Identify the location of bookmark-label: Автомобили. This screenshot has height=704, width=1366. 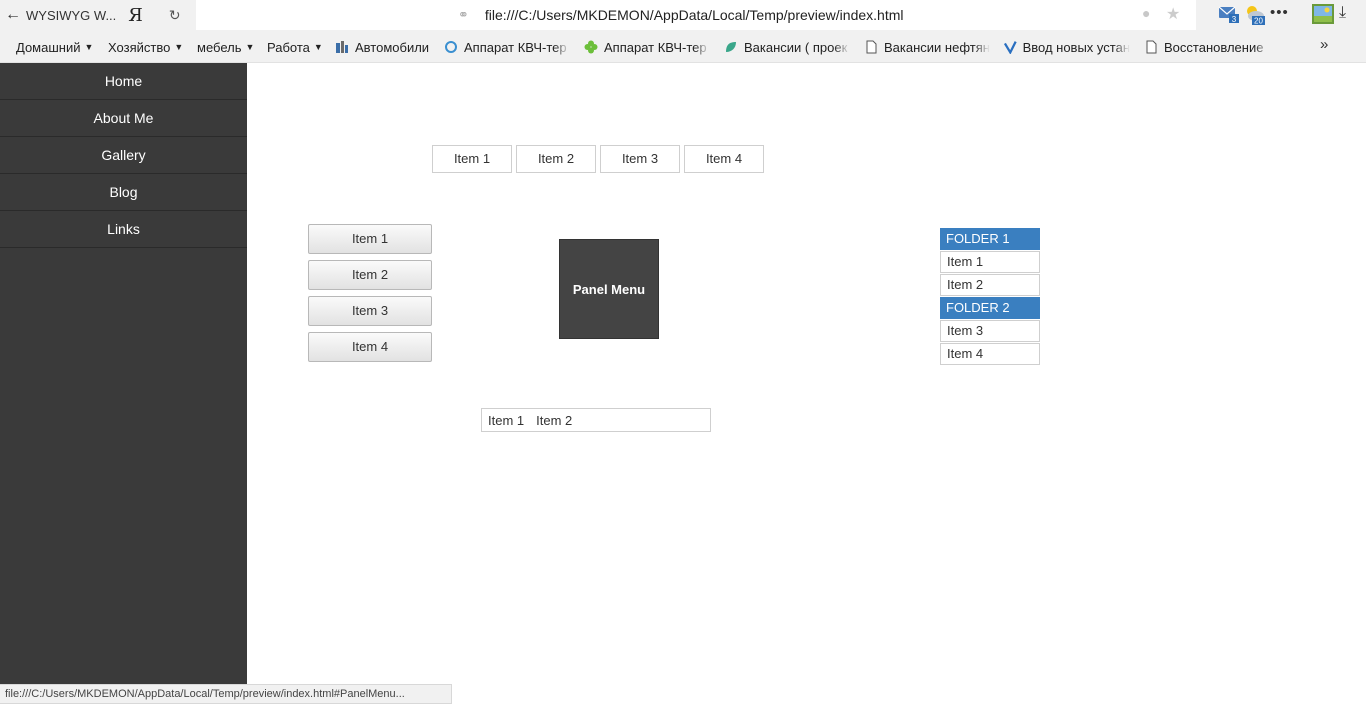
(392, 47).